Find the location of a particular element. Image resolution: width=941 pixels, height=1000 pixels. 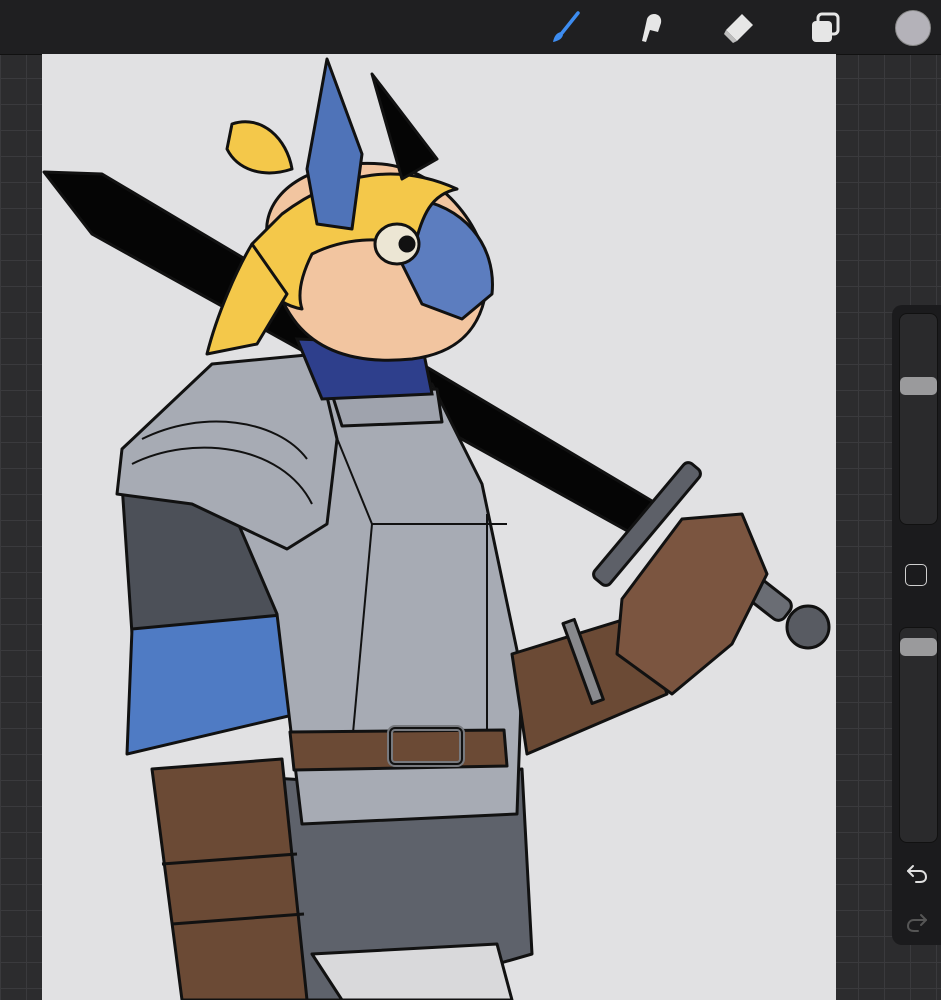

top-toolbar is located at coordinates (470, 27).